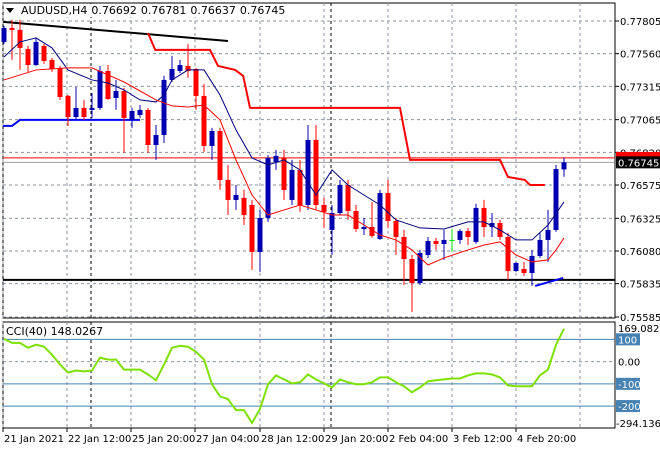 This screenshot has width=660, height=450. Describe the element at coordinates (640, 252) in the screenshot. I see `price-tick-label: 0.76080` at that location.